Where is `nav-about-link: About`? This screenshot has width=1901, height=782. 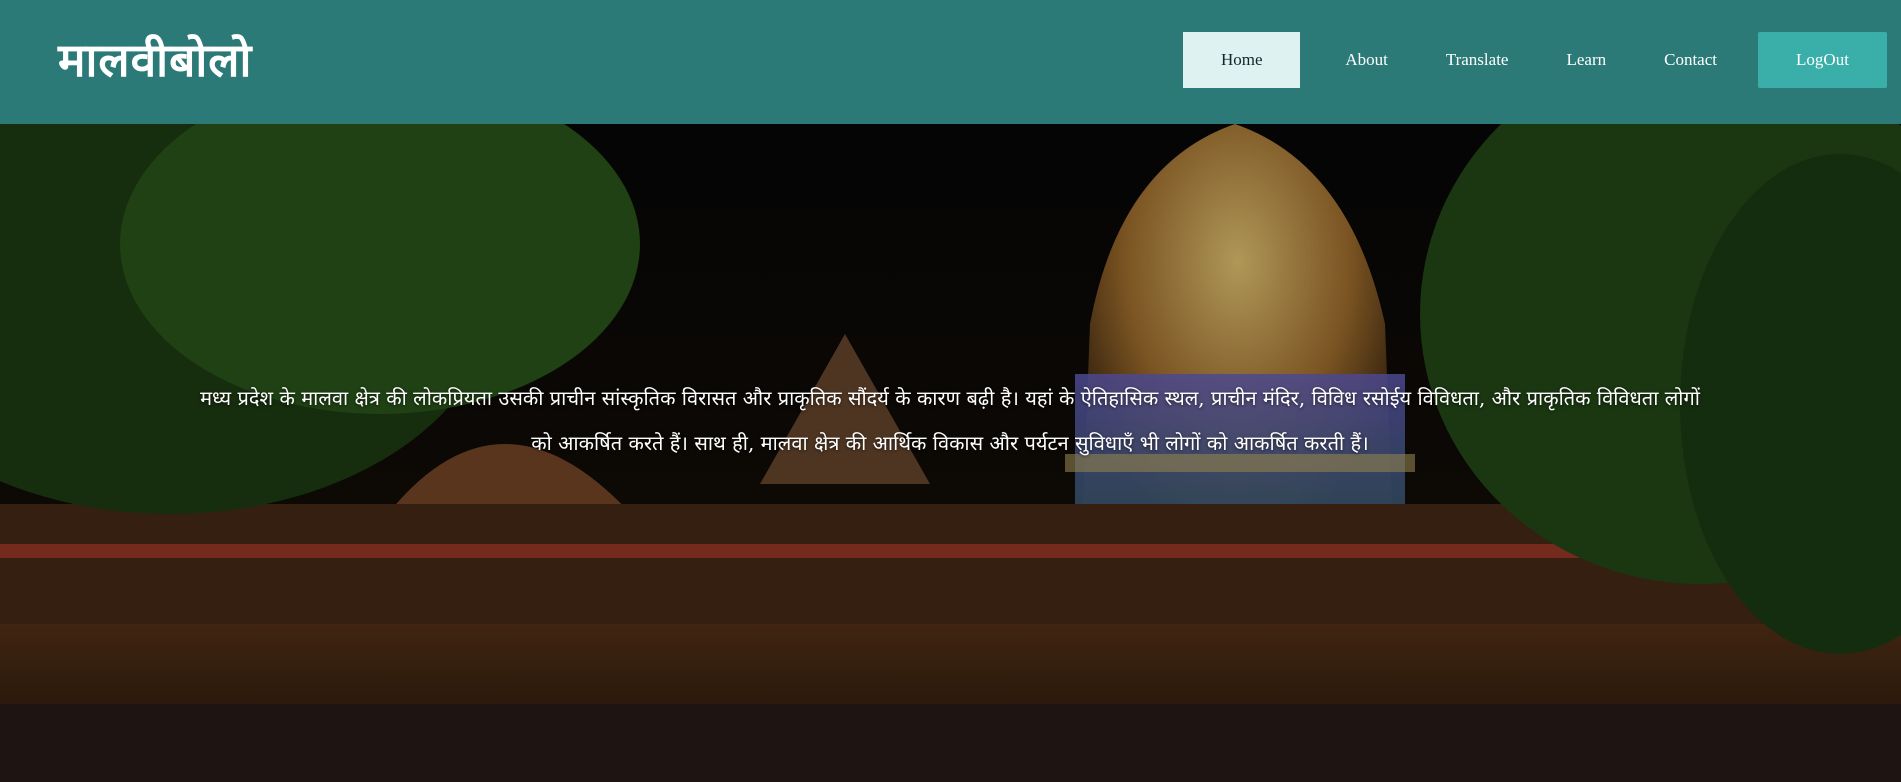
nav-about-link: About is located at coordinates (1366, 60).